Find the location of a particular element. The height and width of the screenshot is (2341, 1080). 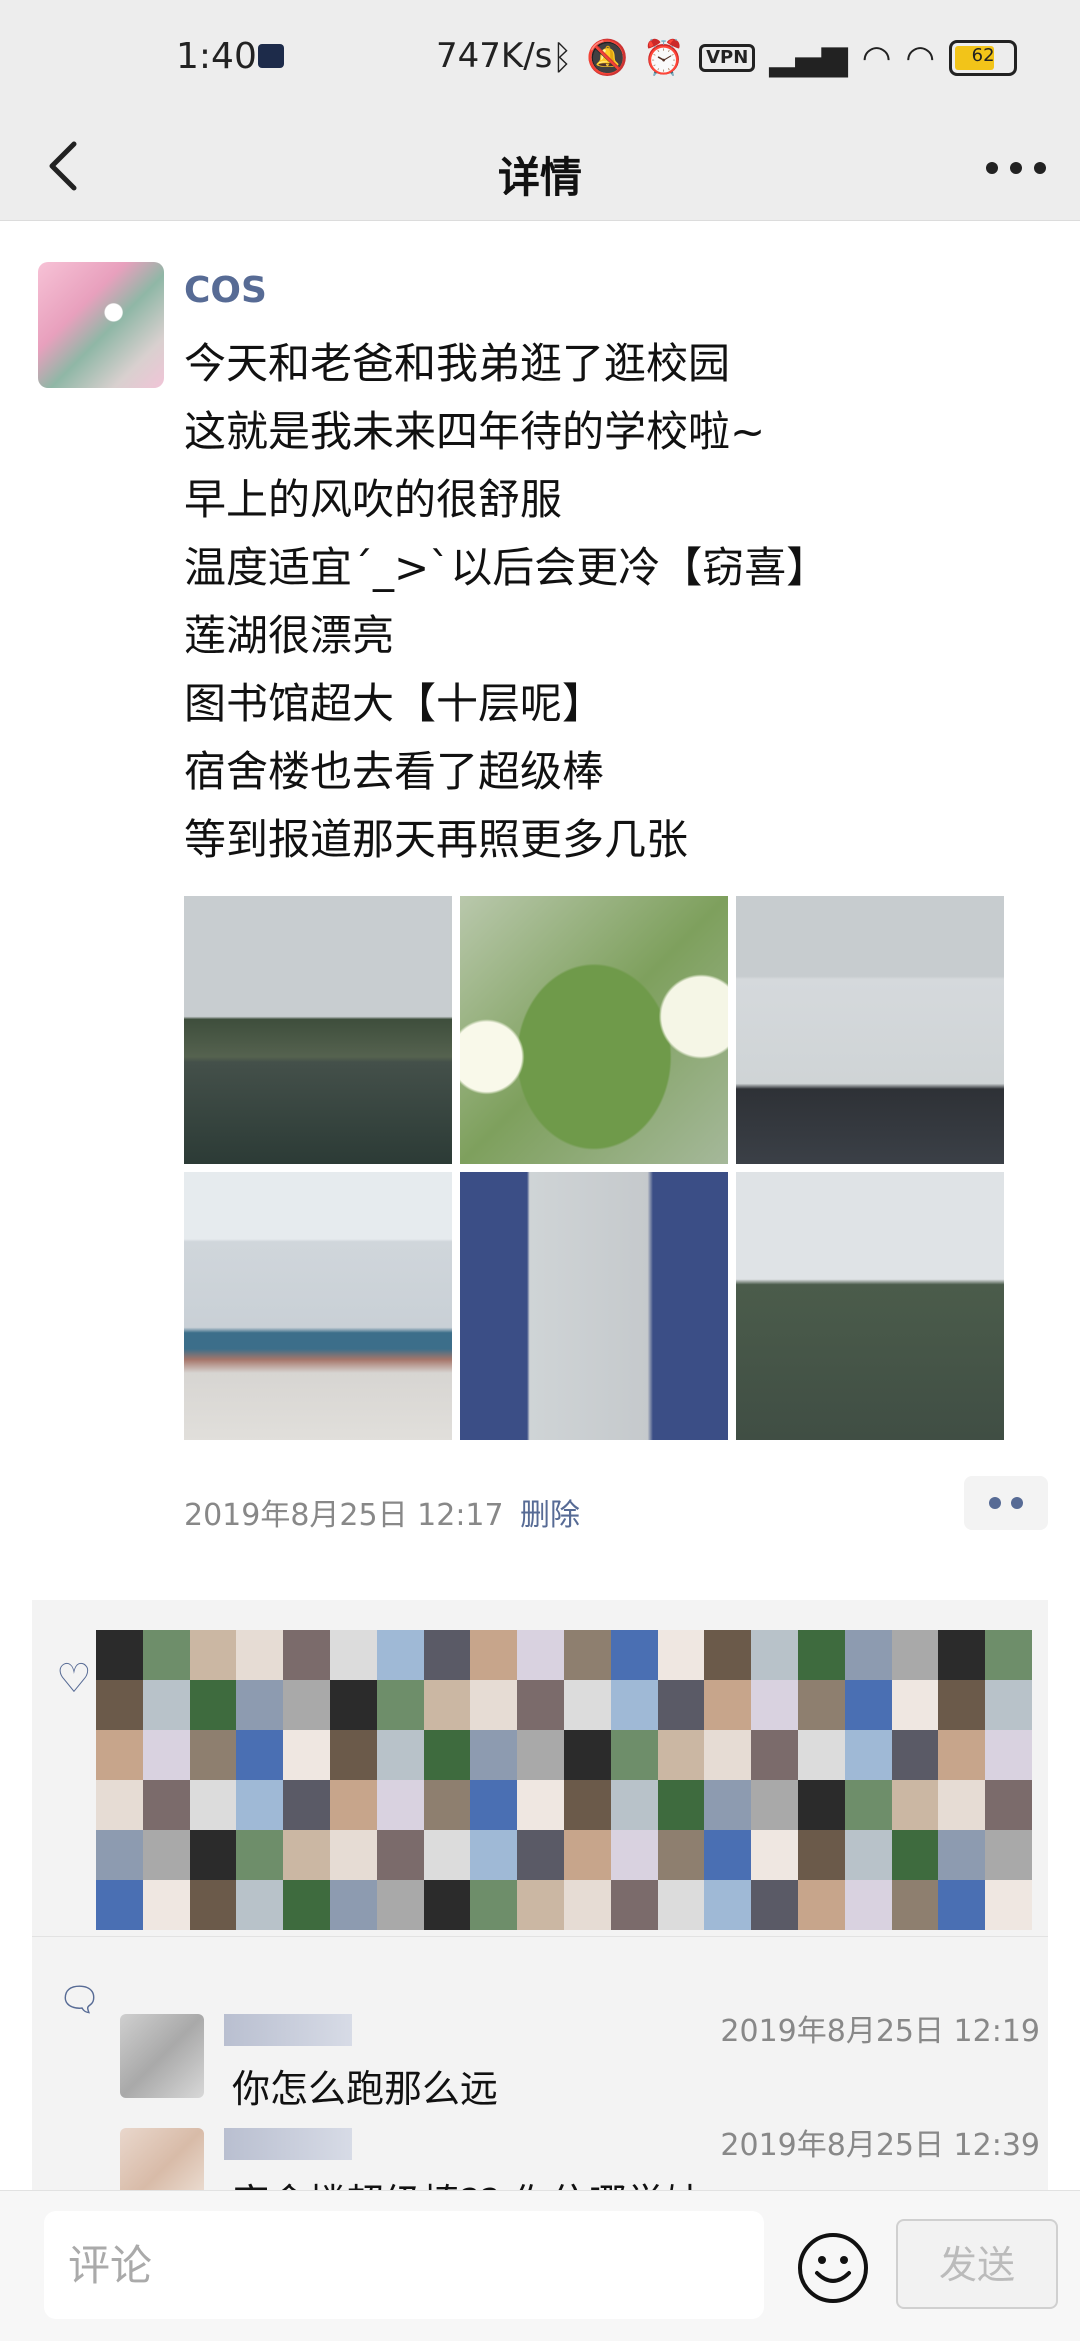

page-title: 详情 is located at coordinates (539, 177).